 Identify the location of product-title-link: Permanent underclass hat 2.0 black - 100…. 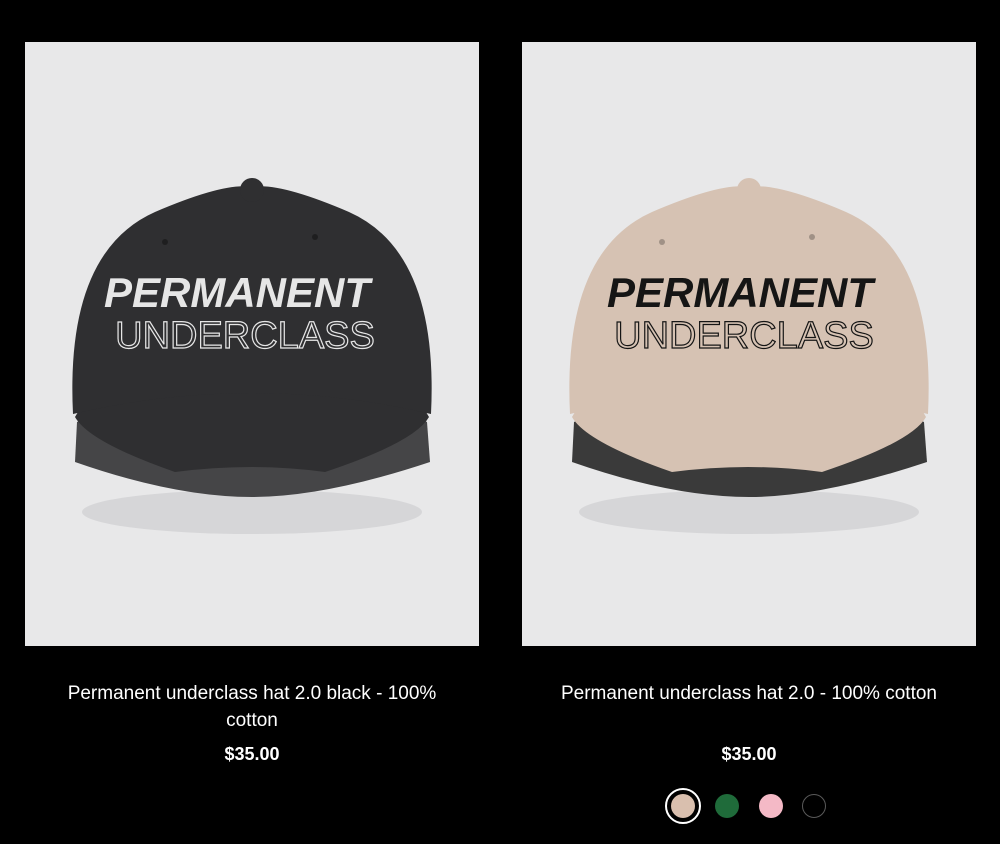
(252, 707).